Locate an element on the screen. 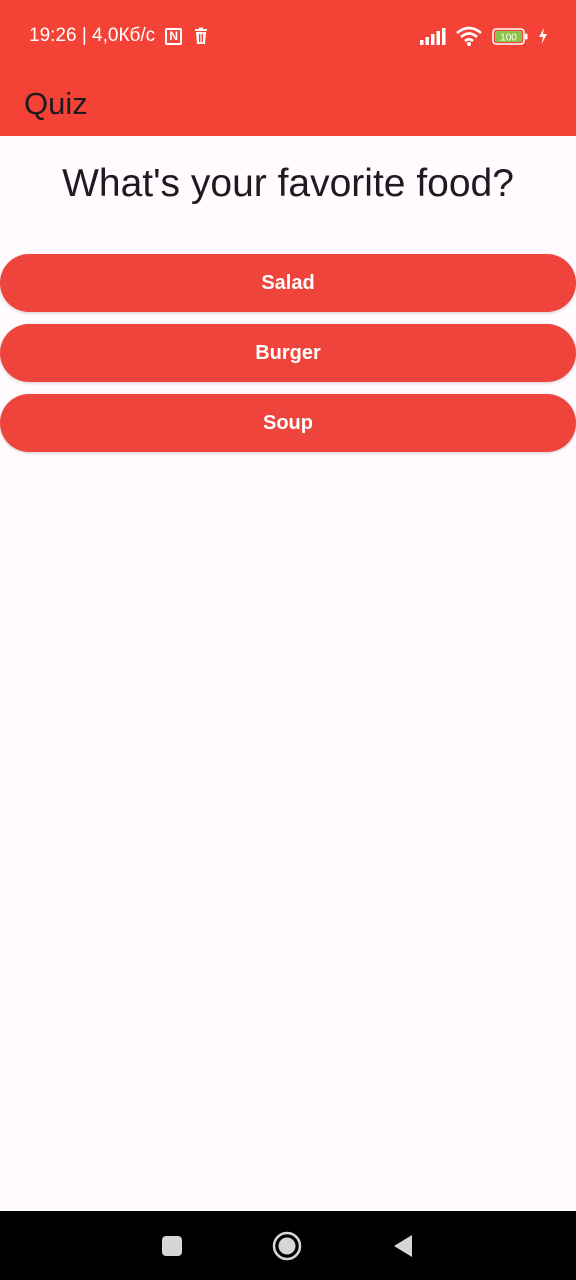  trash-icon is located at coordinates (201, 35).